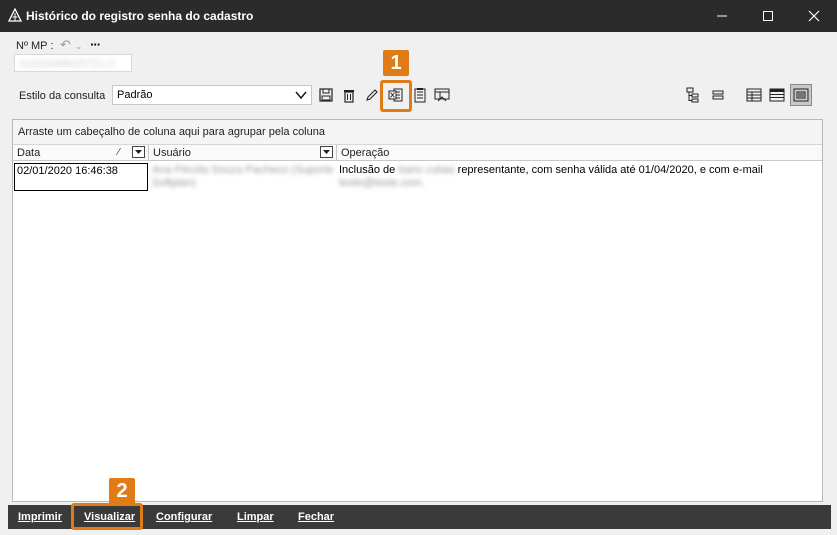  I want to click on minimize-button, so click(722, 16).